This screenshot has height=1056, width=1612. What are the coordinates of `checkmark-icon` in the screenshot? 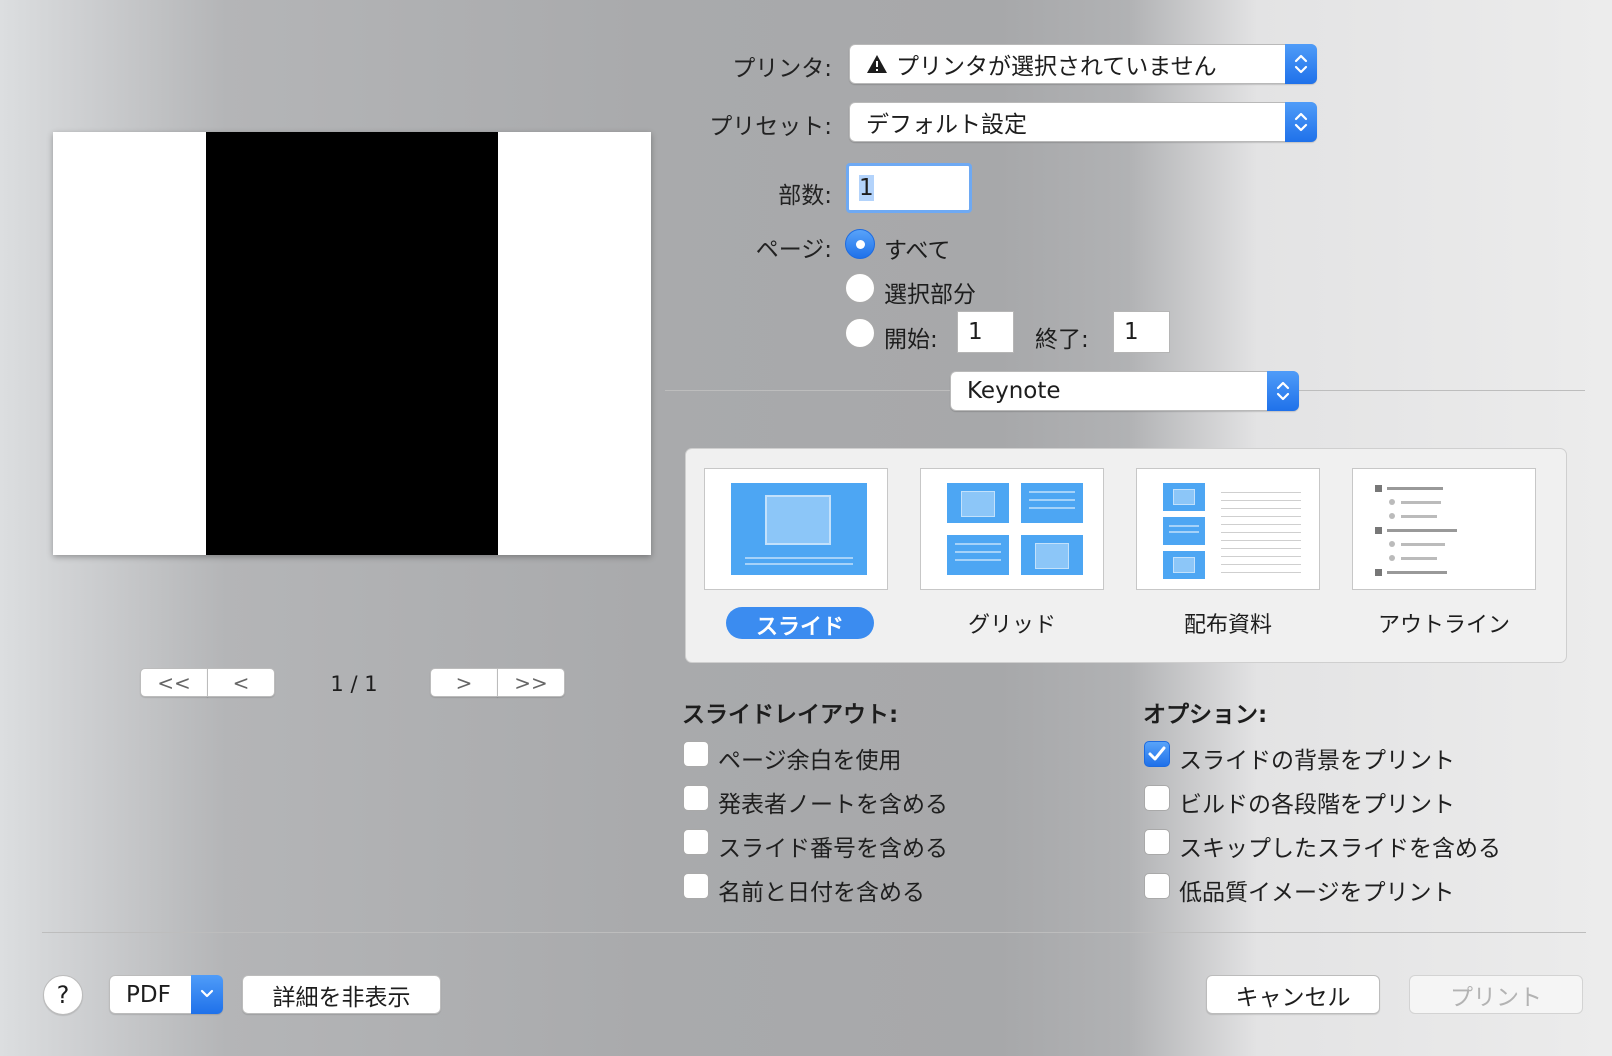 It's located at (1157, 753).